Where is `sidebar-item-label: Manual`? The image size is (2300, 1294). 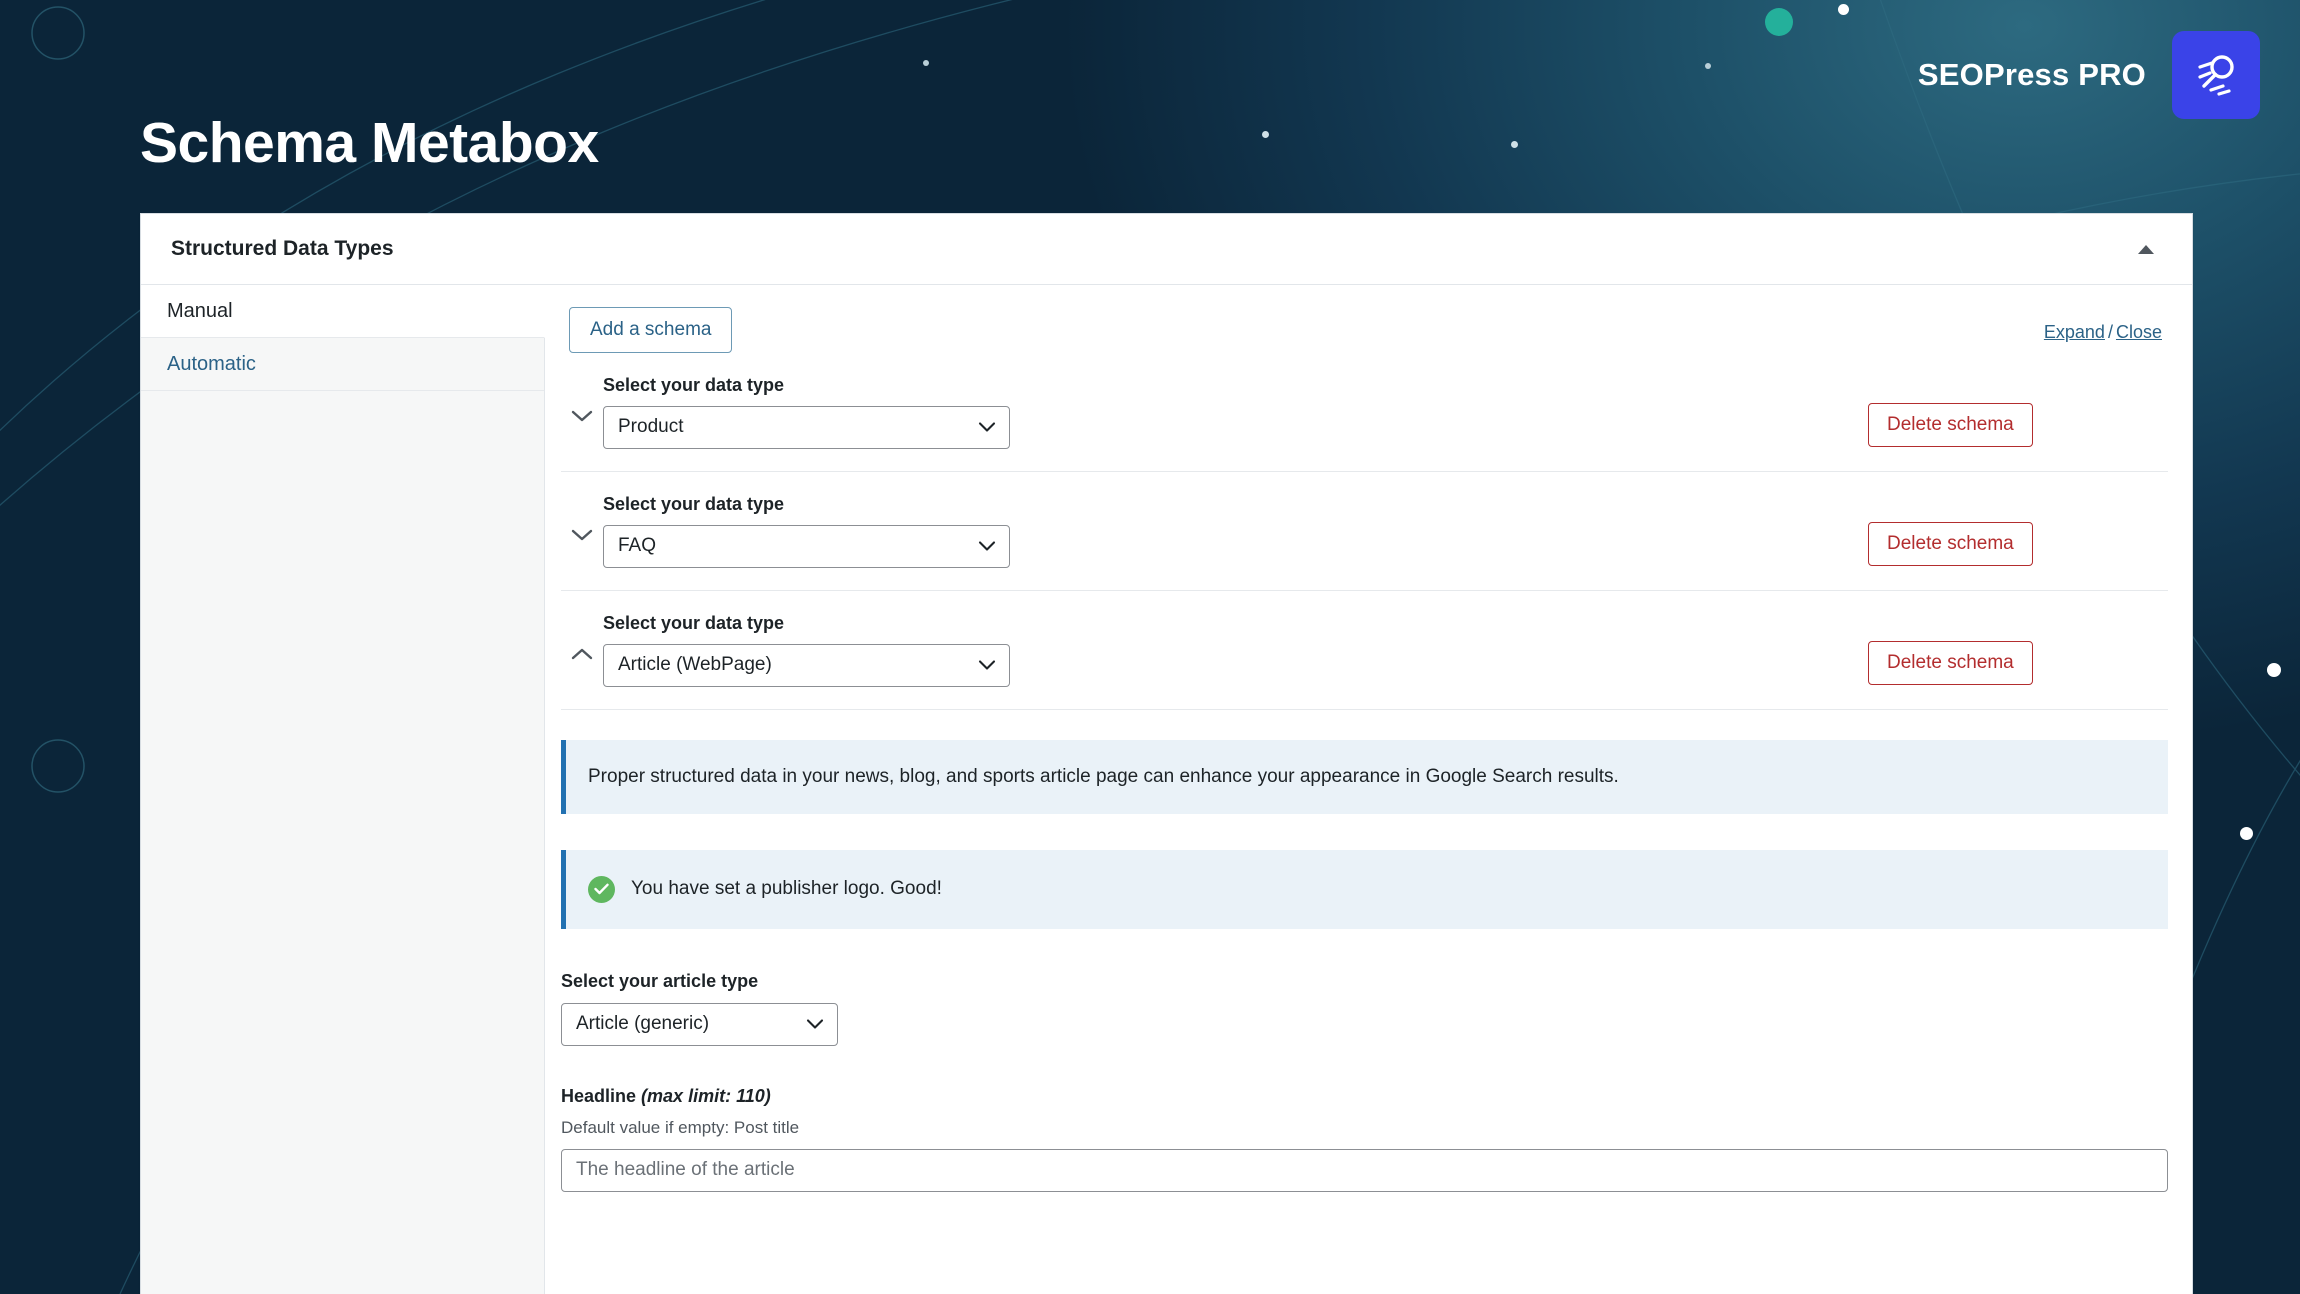
sidebar-item-label: Manual is located at coordinates (200, 310).